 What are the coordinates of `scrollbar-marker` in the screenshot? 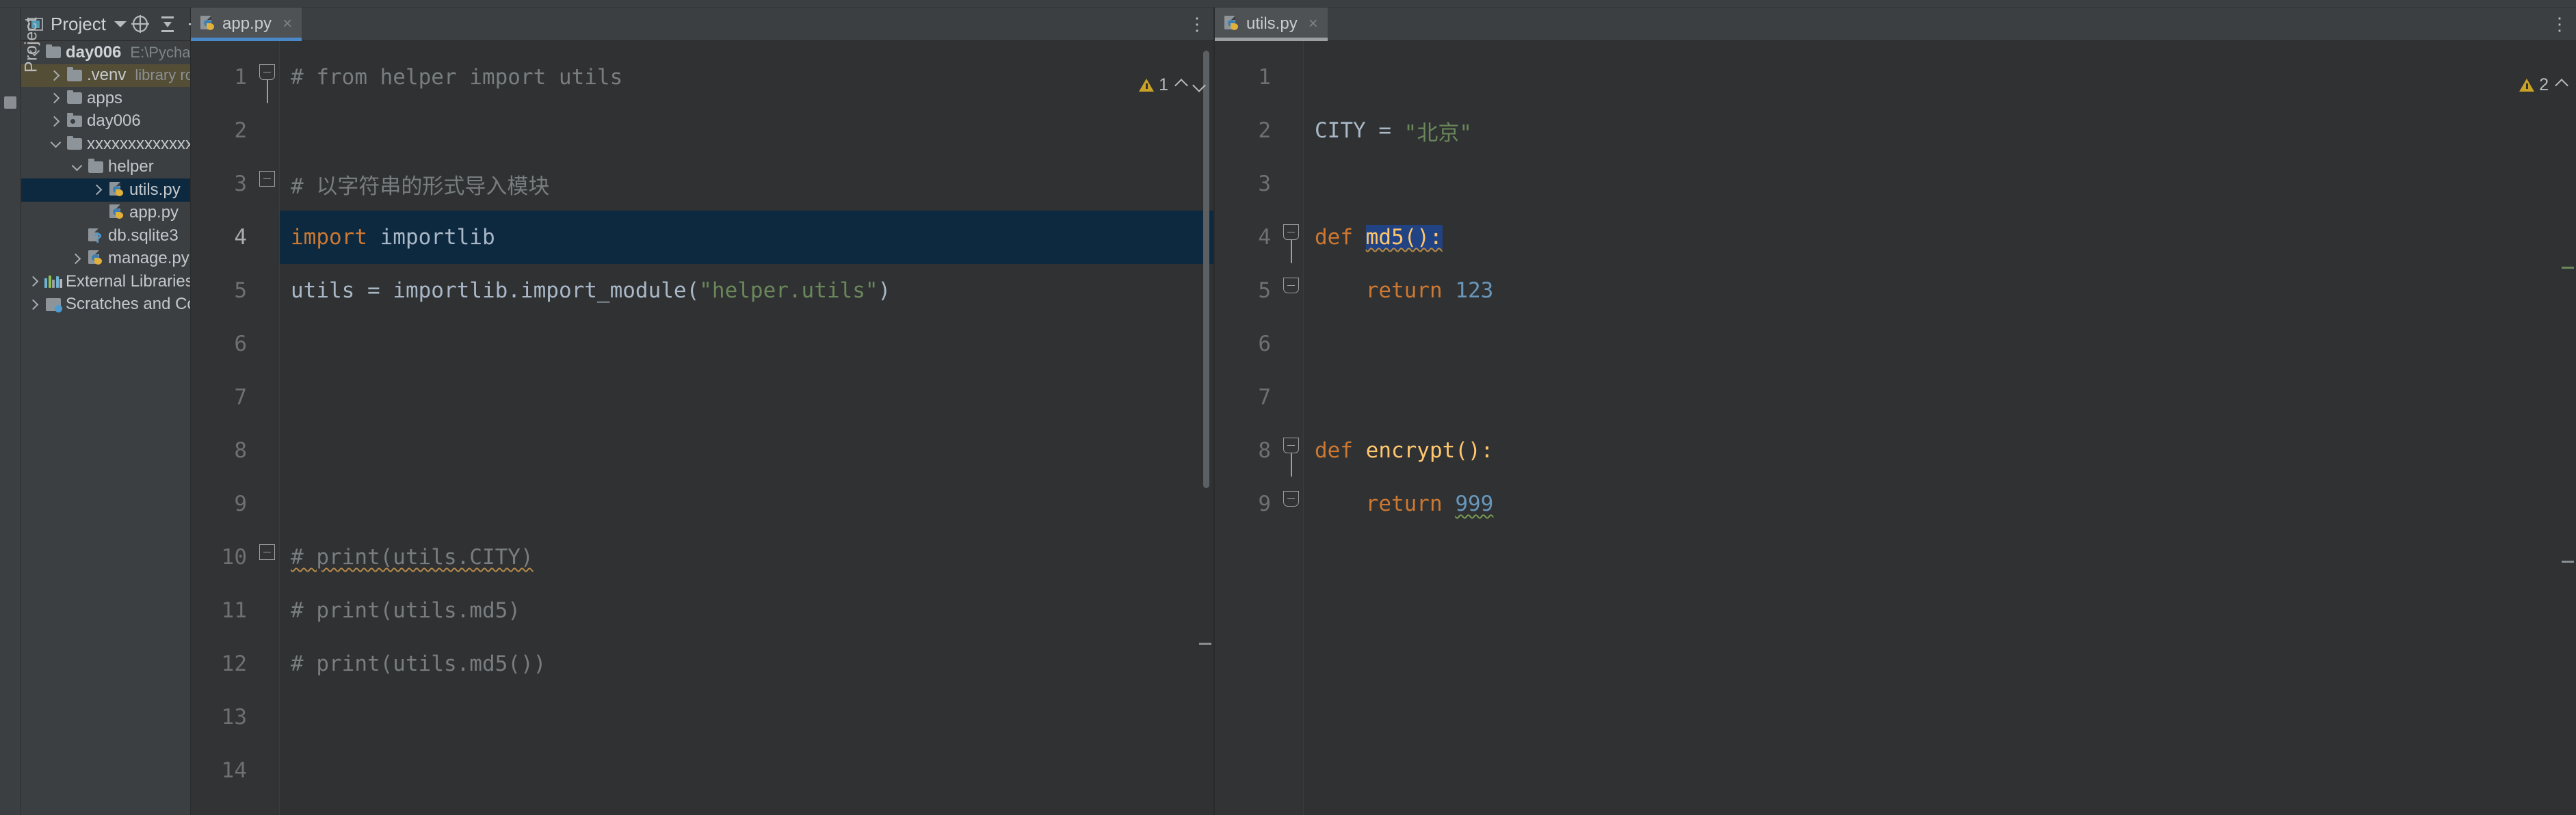 It's located at (2568, 268).